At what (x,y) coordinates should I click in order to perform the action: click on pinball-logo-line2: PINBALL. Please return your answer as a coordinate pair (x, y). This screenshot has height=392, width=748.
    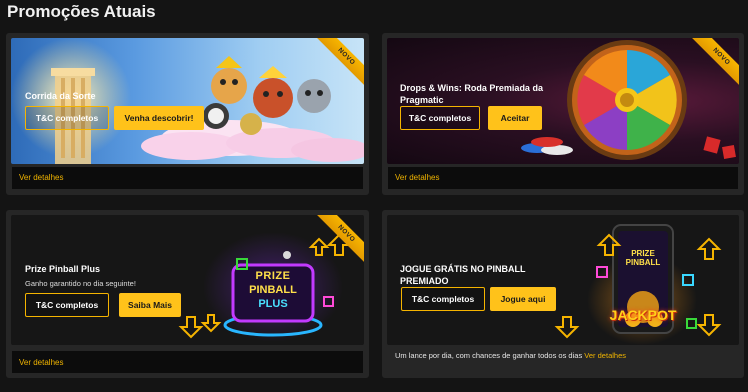
    Looking at the image, I should click on (273, 290).